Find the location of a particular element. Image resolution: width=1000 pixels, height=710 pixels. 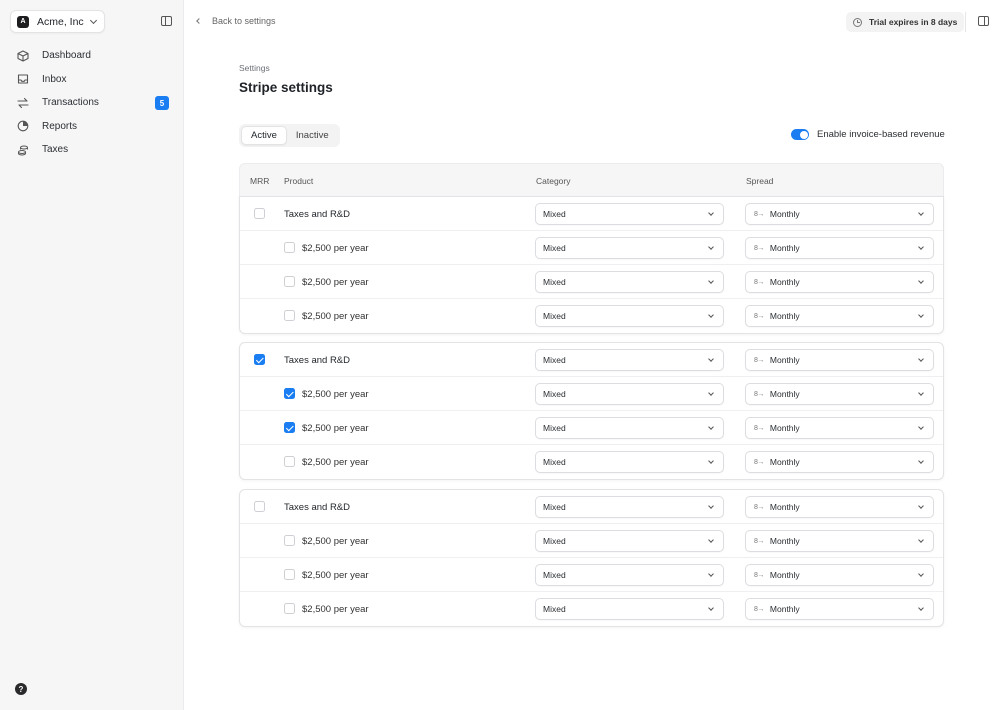

invoice-revenue-toggle is located at coordinates (800, 134).